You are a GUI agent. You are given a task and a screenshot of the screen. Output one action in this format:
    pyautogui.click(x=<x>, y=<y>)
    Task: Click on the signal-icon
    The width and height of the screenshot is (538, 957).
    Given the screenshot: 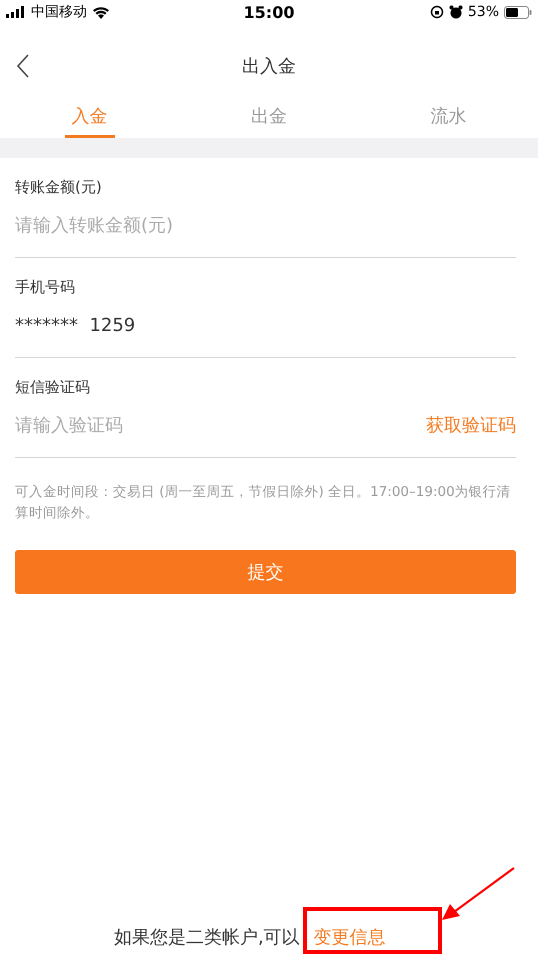 What is the action you would take?
    pyautogui.click(x=16, y=12)
    